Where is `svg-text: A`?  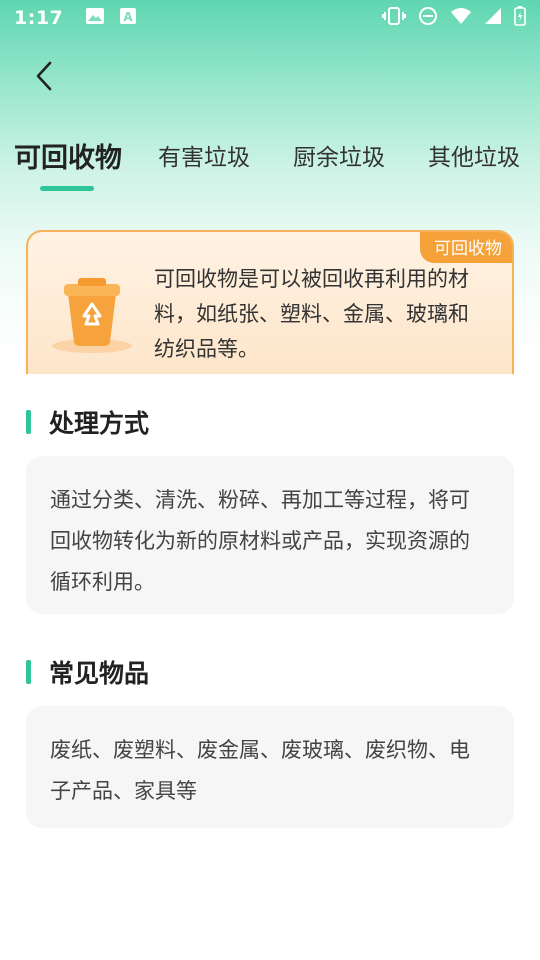
svg-text: A is located at coordinates (129, 17).